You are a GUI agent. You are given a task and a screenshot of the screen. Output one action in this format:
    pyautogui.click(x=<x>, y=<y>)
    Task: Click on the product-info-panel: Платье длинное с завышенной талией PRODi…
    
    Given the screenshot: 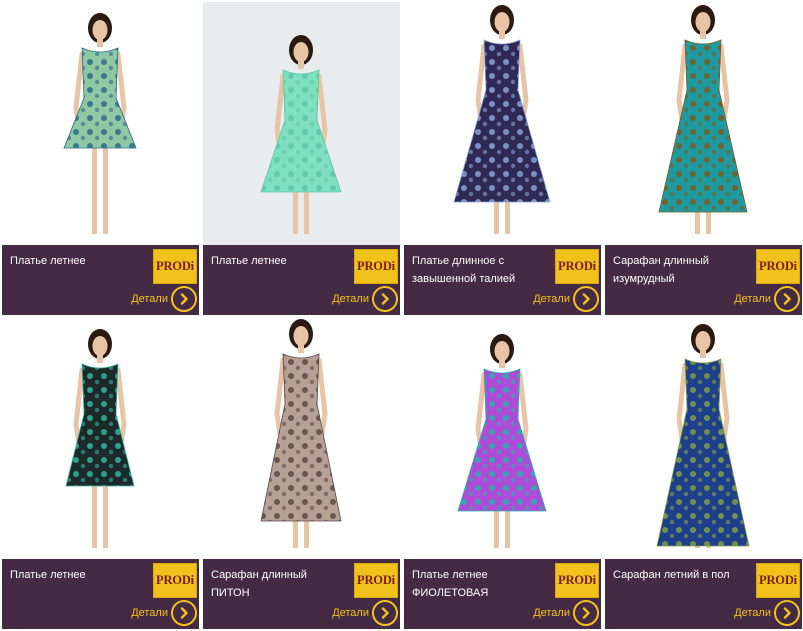 What is the action you would take?
    pyautogui.click(x=502, y=280)
    